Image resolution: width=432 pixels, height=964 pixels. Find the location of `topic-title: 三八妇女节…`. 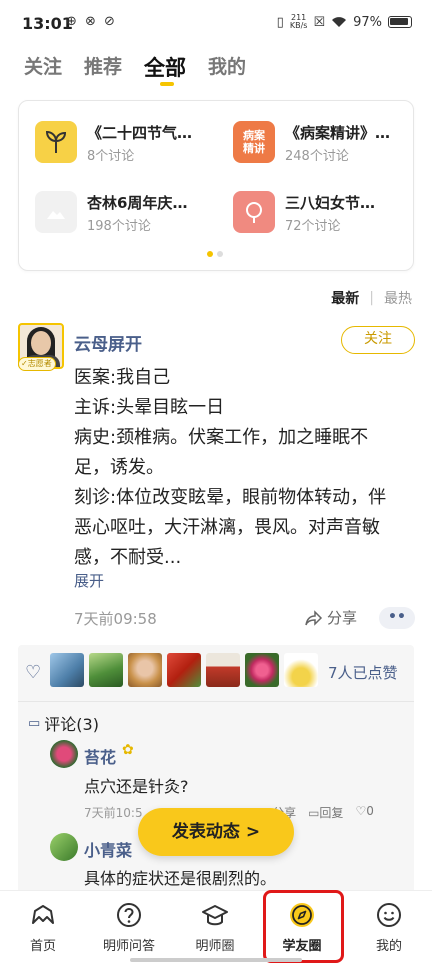

topic-title: 三八妇女节… is located at coordinates (330, 203).